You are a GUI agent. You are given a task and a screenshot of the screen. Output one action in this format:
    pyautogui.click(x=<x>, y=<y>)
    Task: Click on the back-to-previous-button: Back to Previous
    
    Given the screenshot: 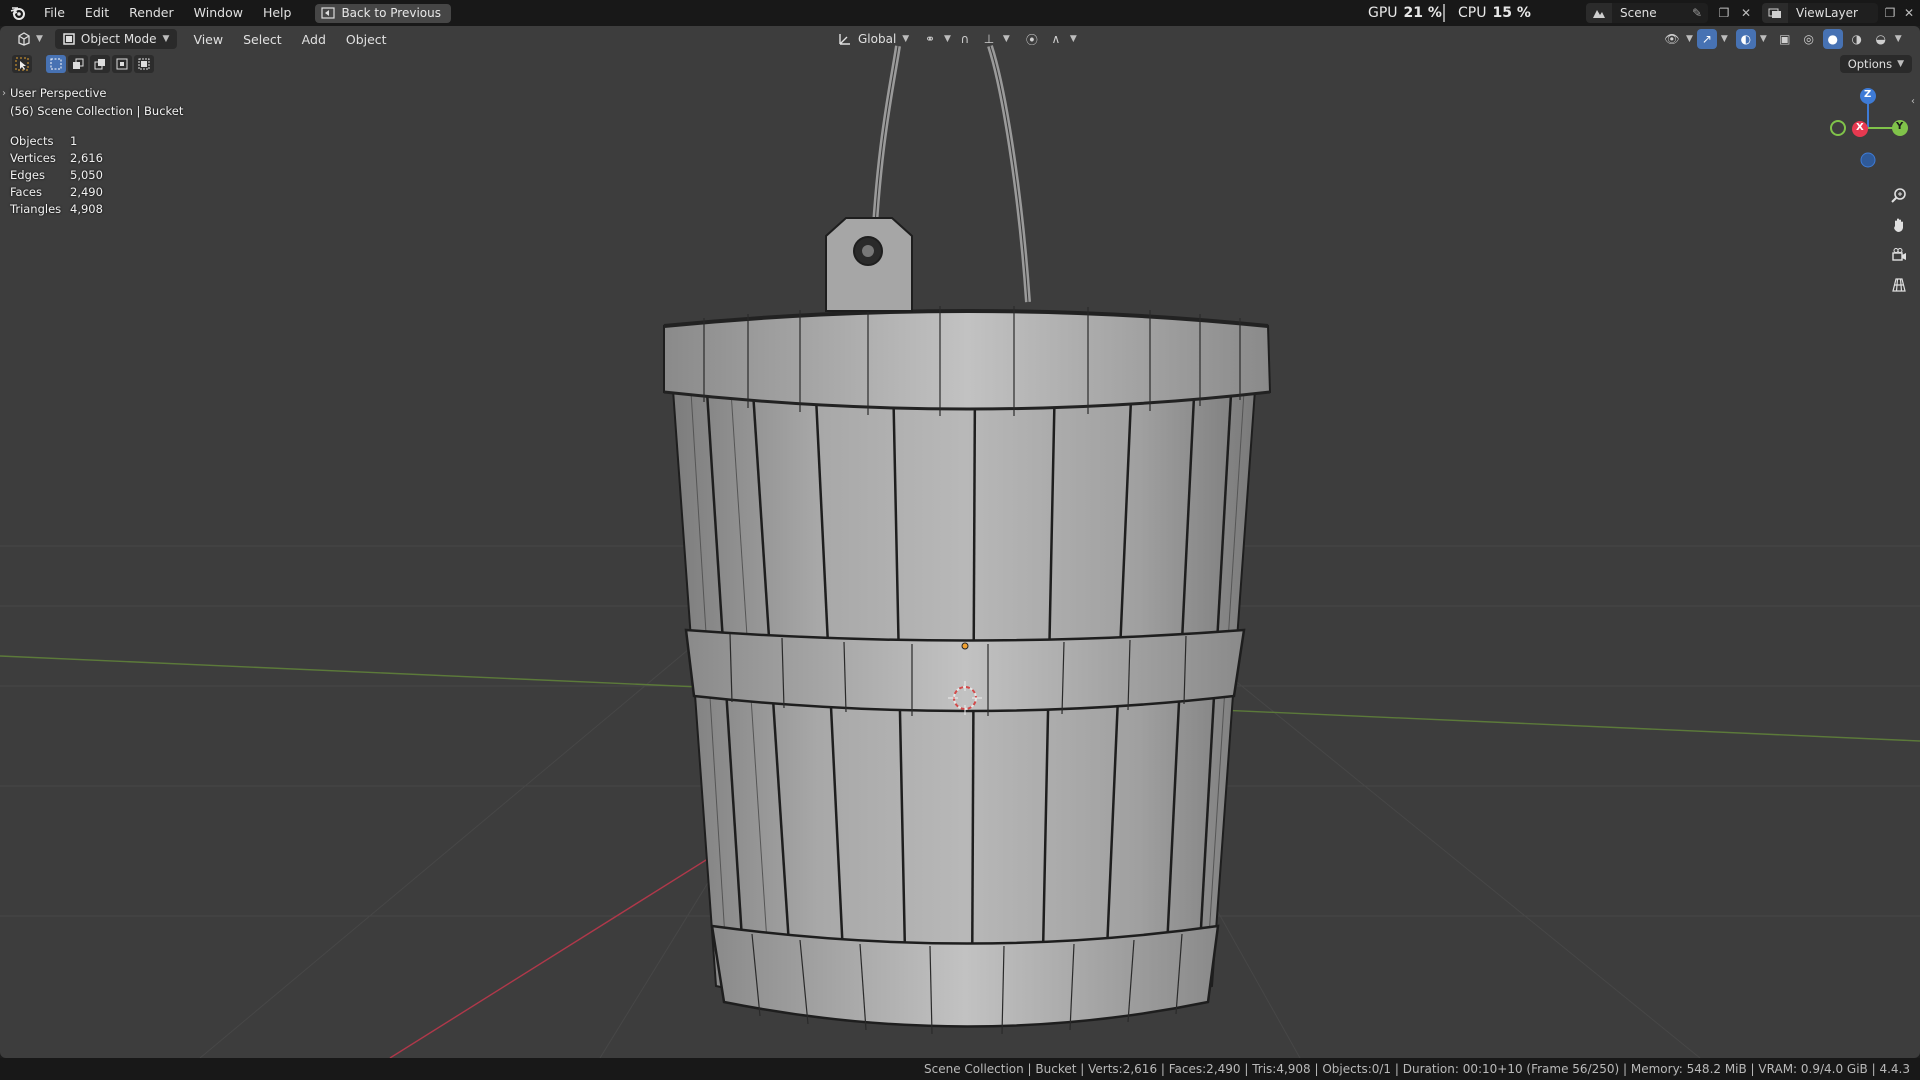 What is the action you would take?
    pyautogui.click(x=383, y=13)
    